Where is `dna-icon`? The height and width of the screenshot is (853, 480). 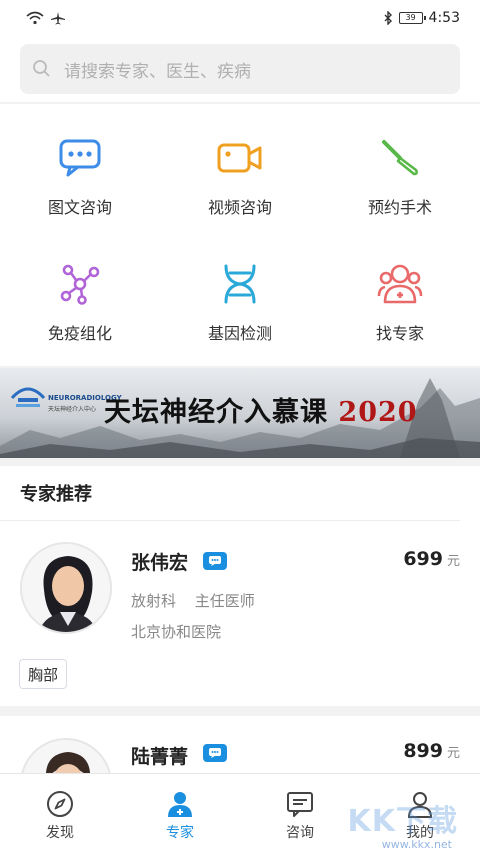
dna-icon is located at coordinates (240, 284).